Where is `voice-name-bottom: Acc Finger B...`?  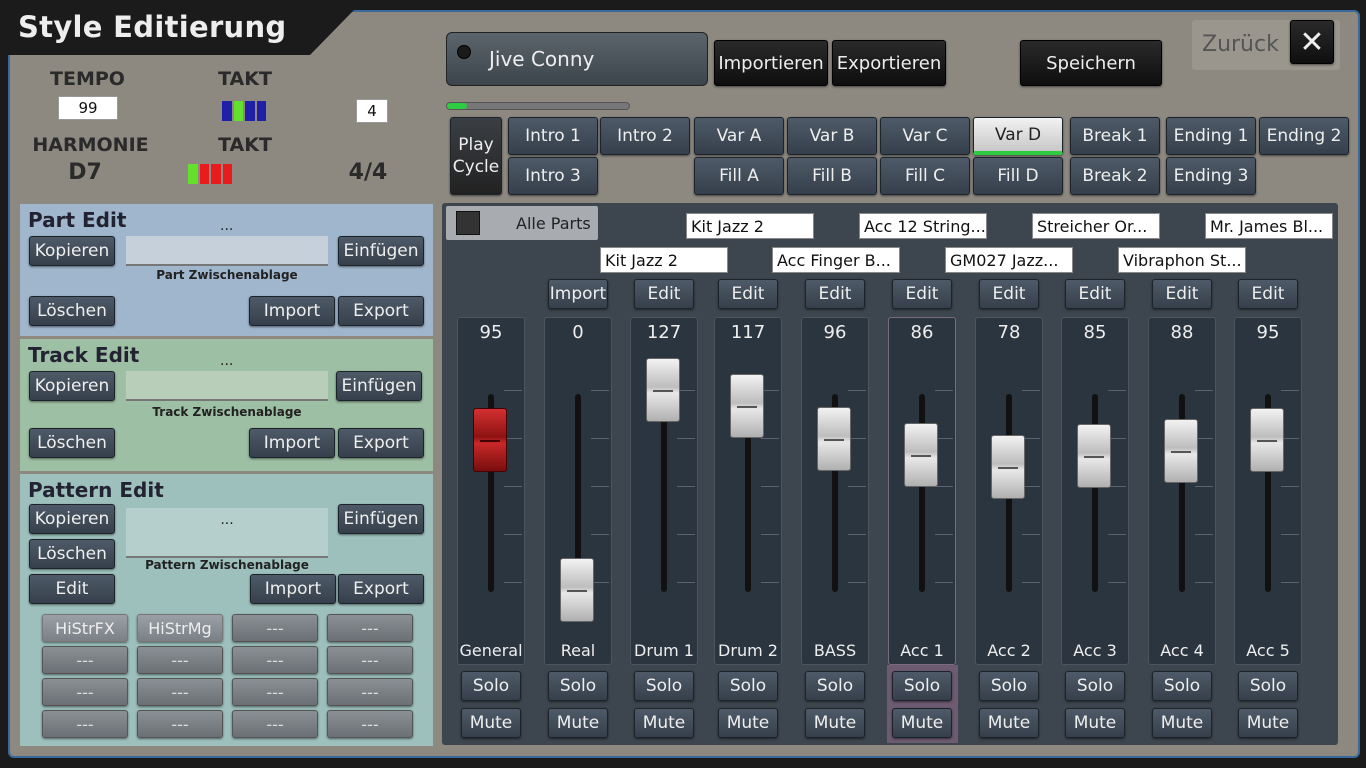 voice-name-bottom: Acc Finger B... is located at coordinates (836, 260).